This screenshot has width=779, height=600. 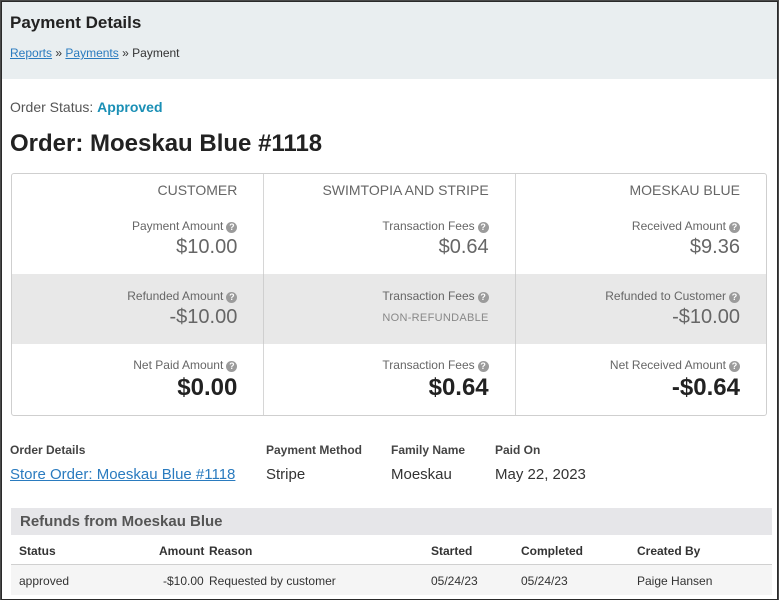 I want to click on column-header-customer: CUSTOMER, so click(x=197, y=190).